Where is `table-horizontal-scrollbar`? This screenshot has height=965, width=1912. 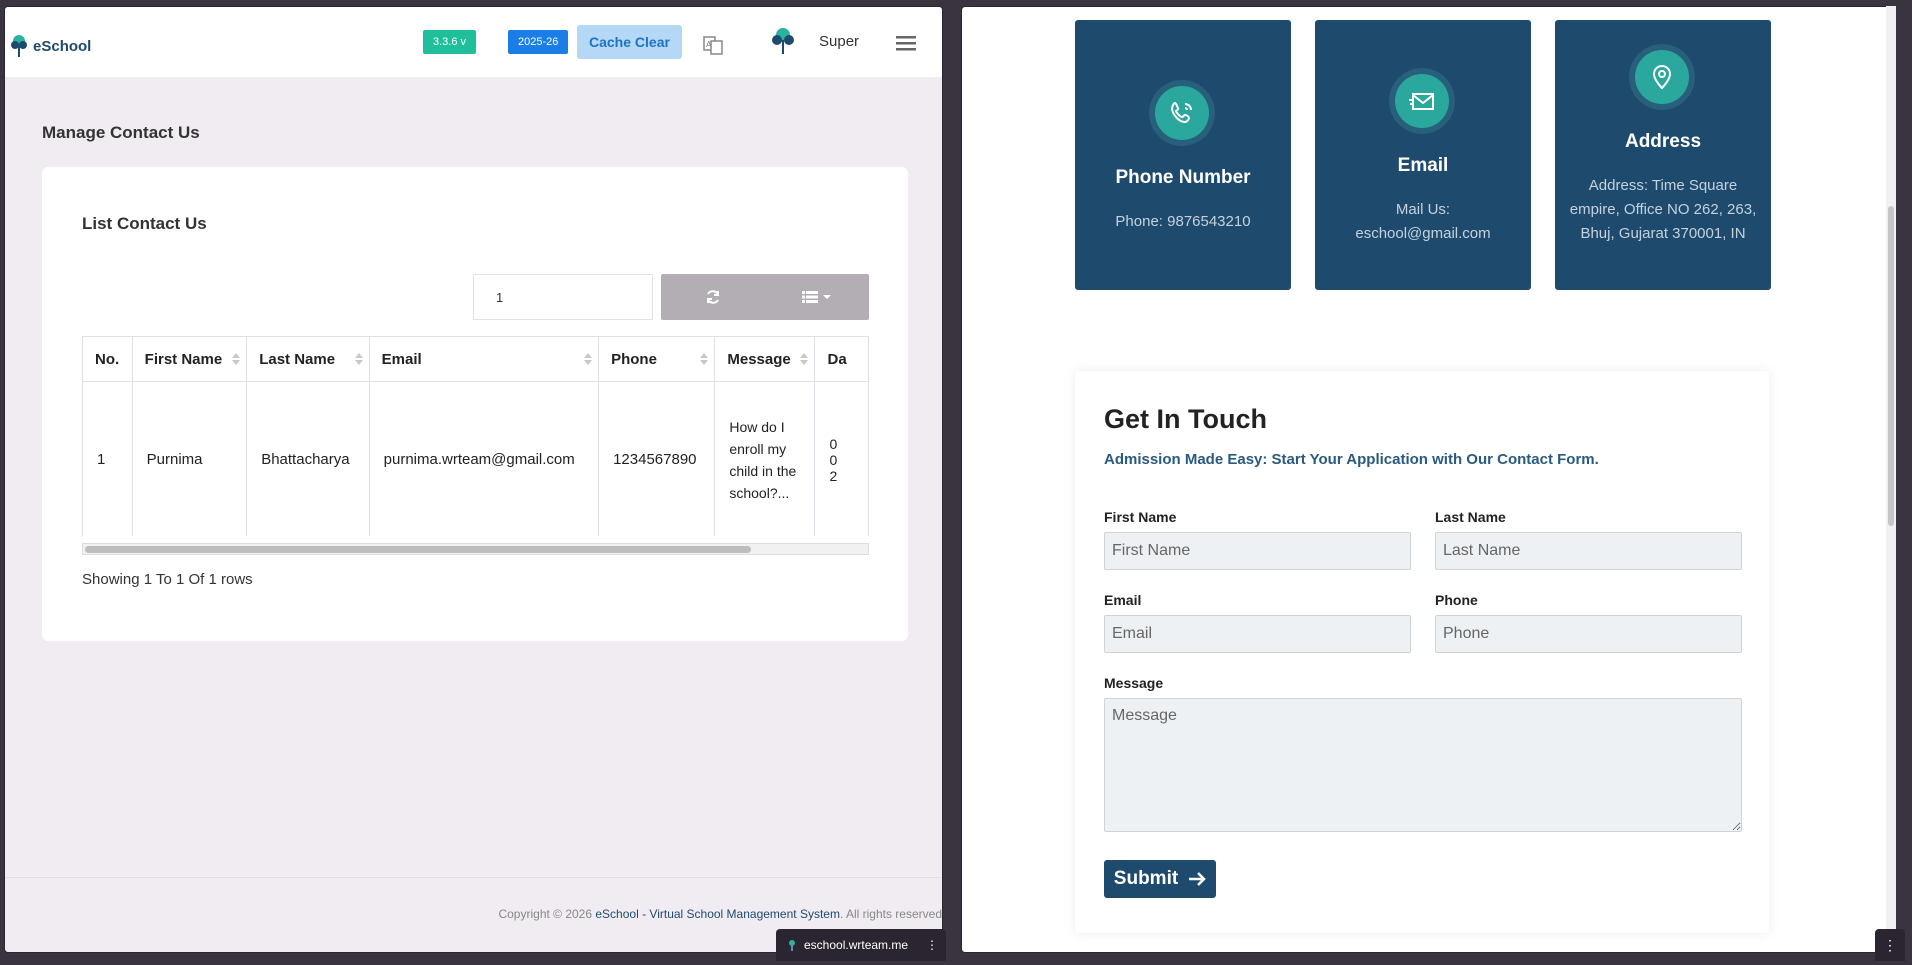
table-horizontal-scrollbar is located at coordinates (475, 549).